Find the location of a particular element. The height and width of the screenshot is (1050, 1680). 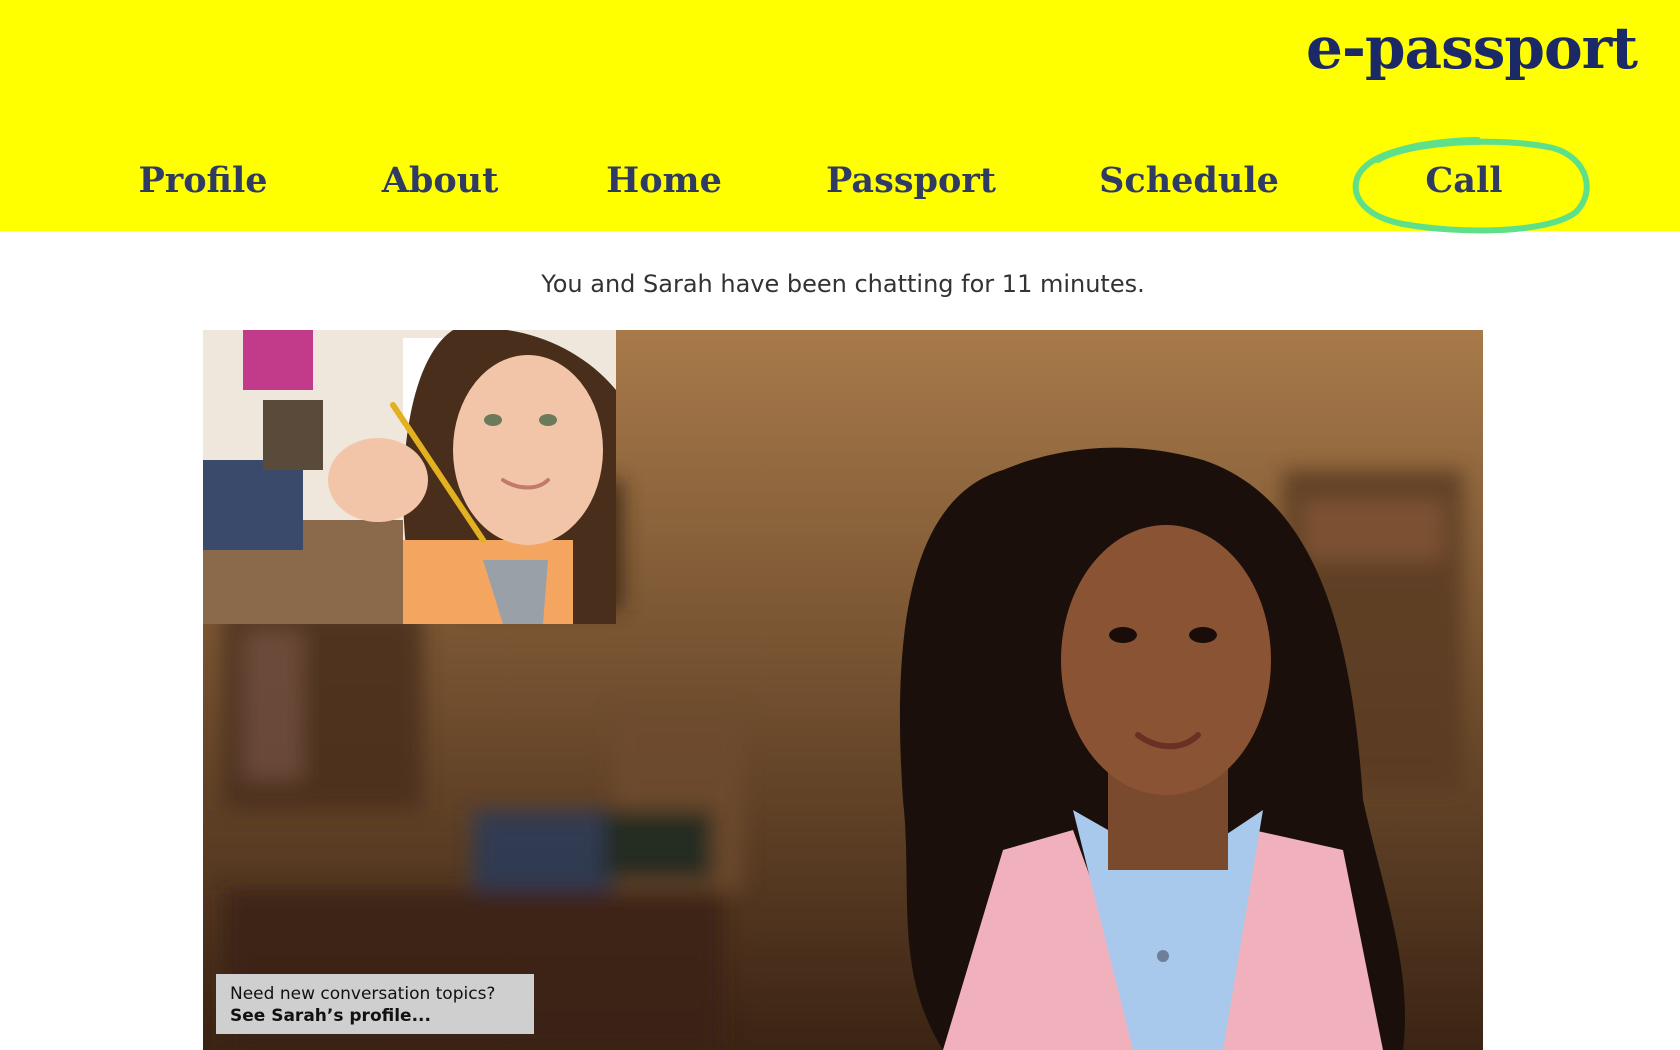

self-view-frame is located at coordinates (409, 477).